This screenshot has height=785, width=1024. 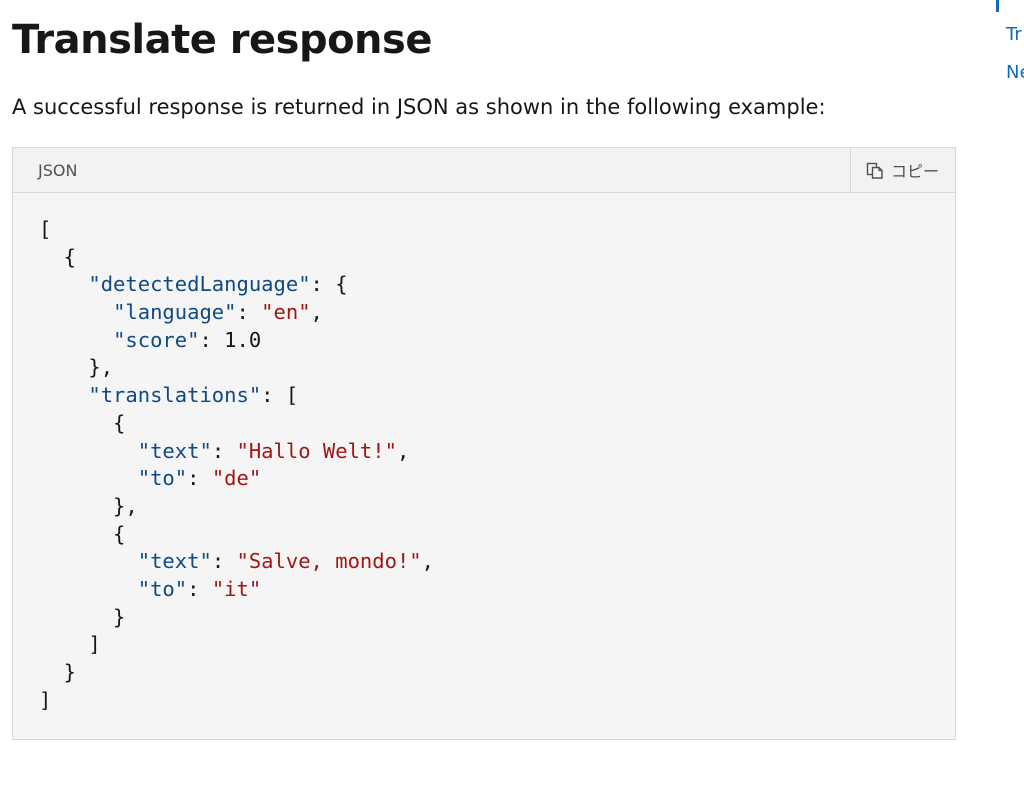 I want to click on json-string: "it", so click(x=236, y=588).